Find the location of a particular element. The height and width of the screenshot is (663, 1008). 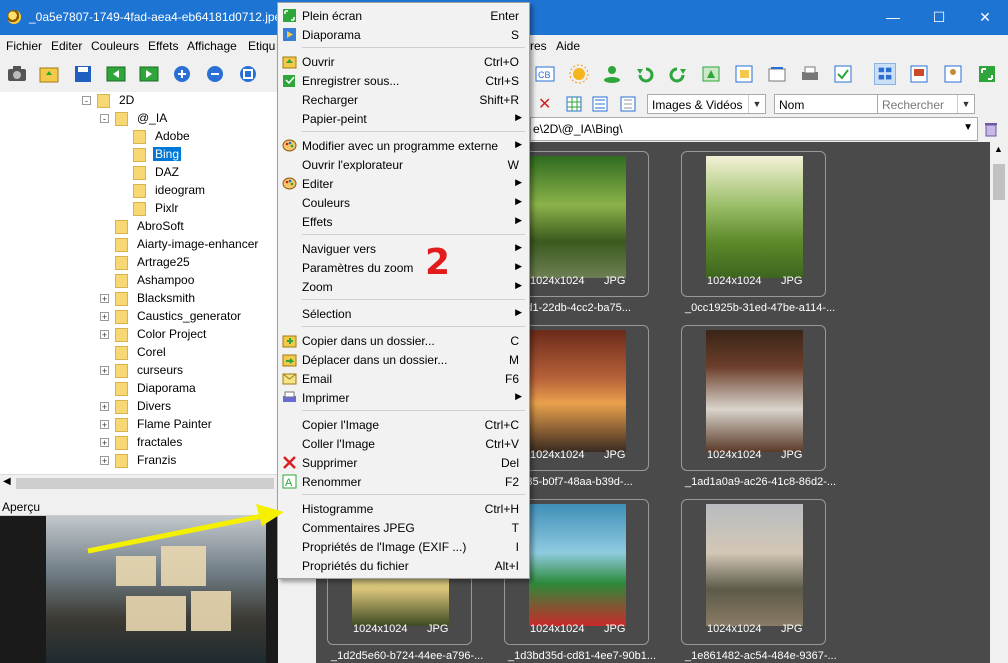

print-toolbar-icon is located at coordinates (810, 74).